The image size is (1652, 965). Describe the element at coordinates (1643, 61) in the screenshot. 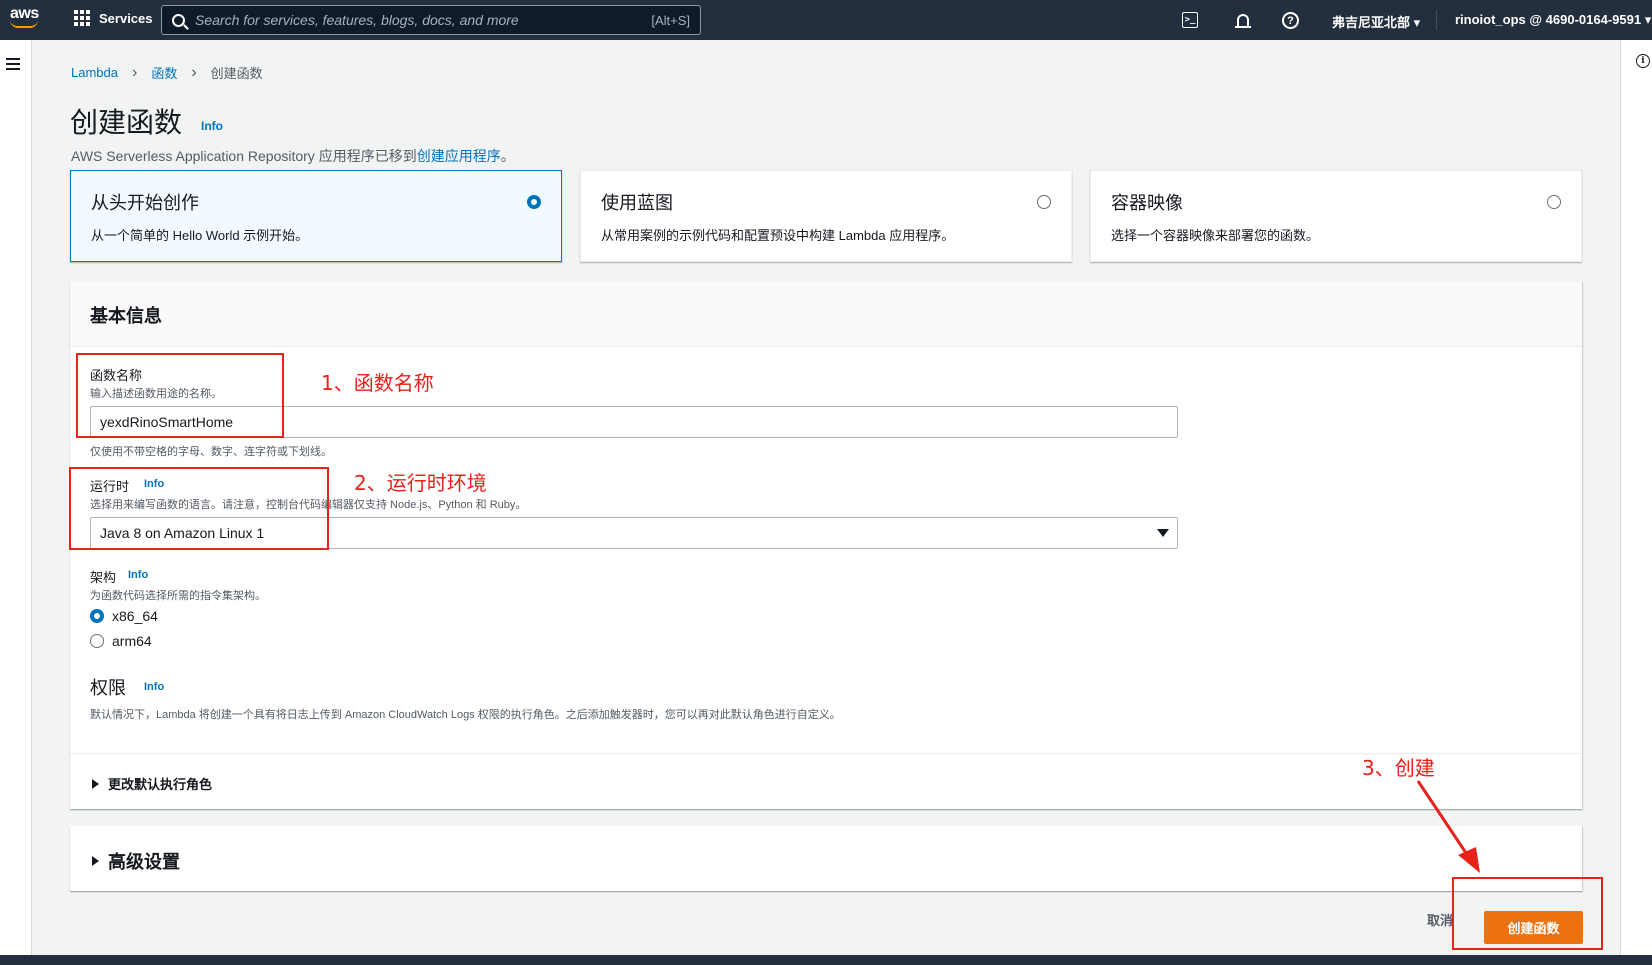

I see `info-panel-icon: i` at that location.